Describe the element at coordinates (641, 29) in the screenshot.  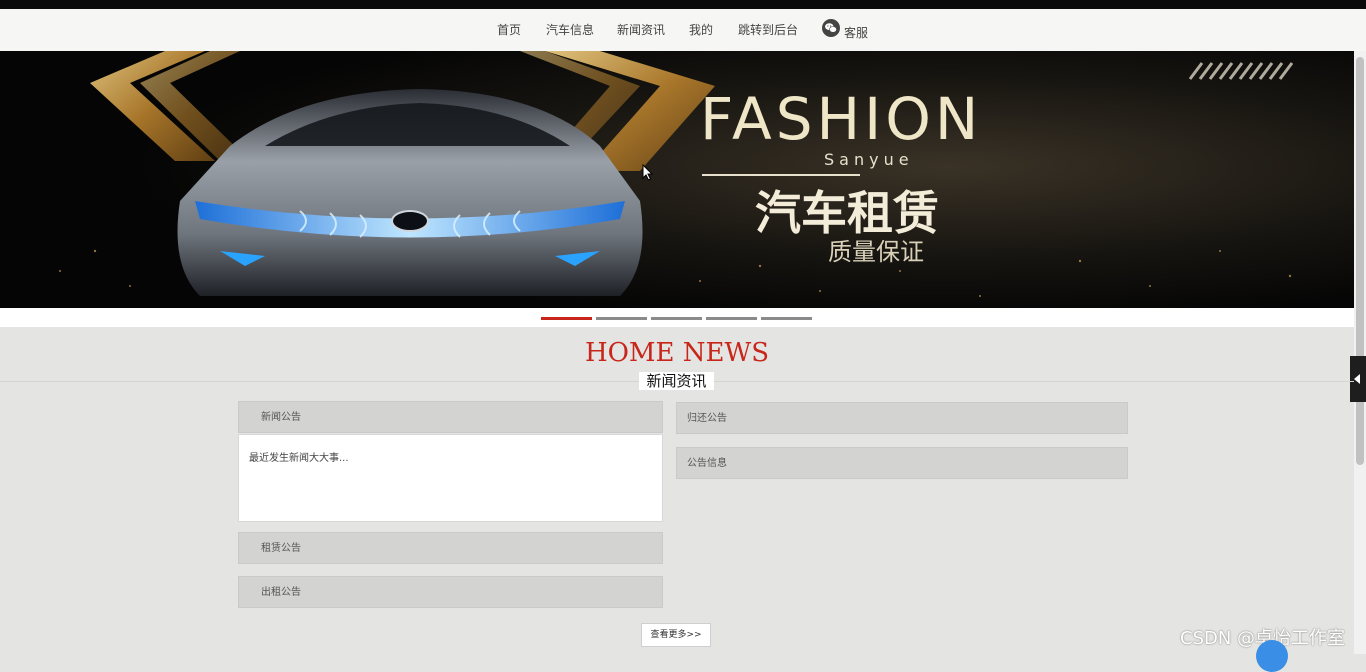
I see `nav-item-news: 新闻资讯` at that location.